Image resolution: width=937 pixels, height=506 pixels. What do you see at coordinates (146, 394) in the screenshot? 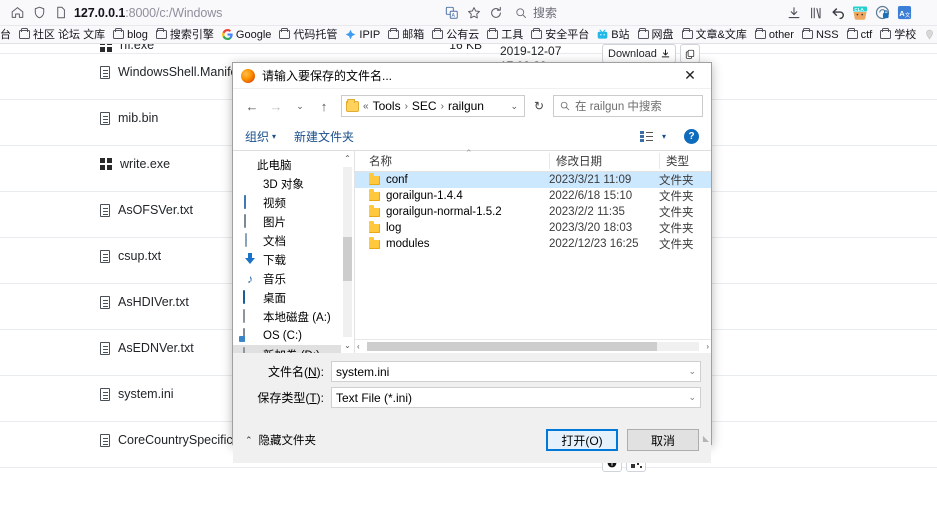
I see `file-name: system.ini` at bounding box center [146, 394].